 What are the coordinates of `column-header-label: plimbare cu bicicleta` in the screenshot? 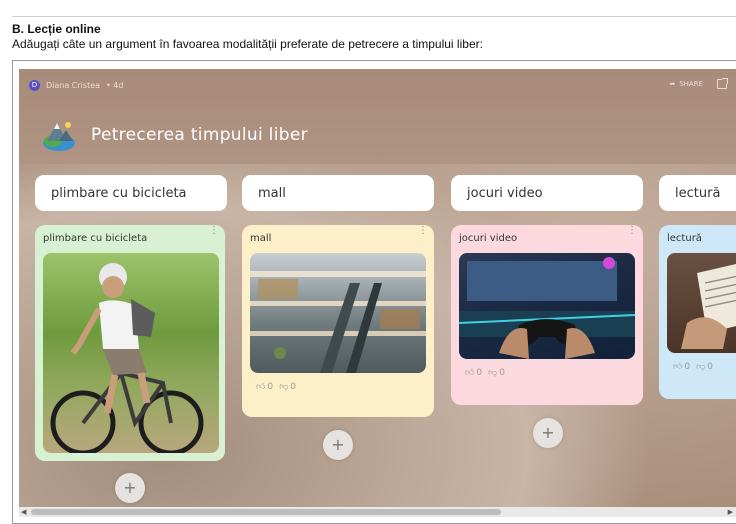 It's located at (119, 193).